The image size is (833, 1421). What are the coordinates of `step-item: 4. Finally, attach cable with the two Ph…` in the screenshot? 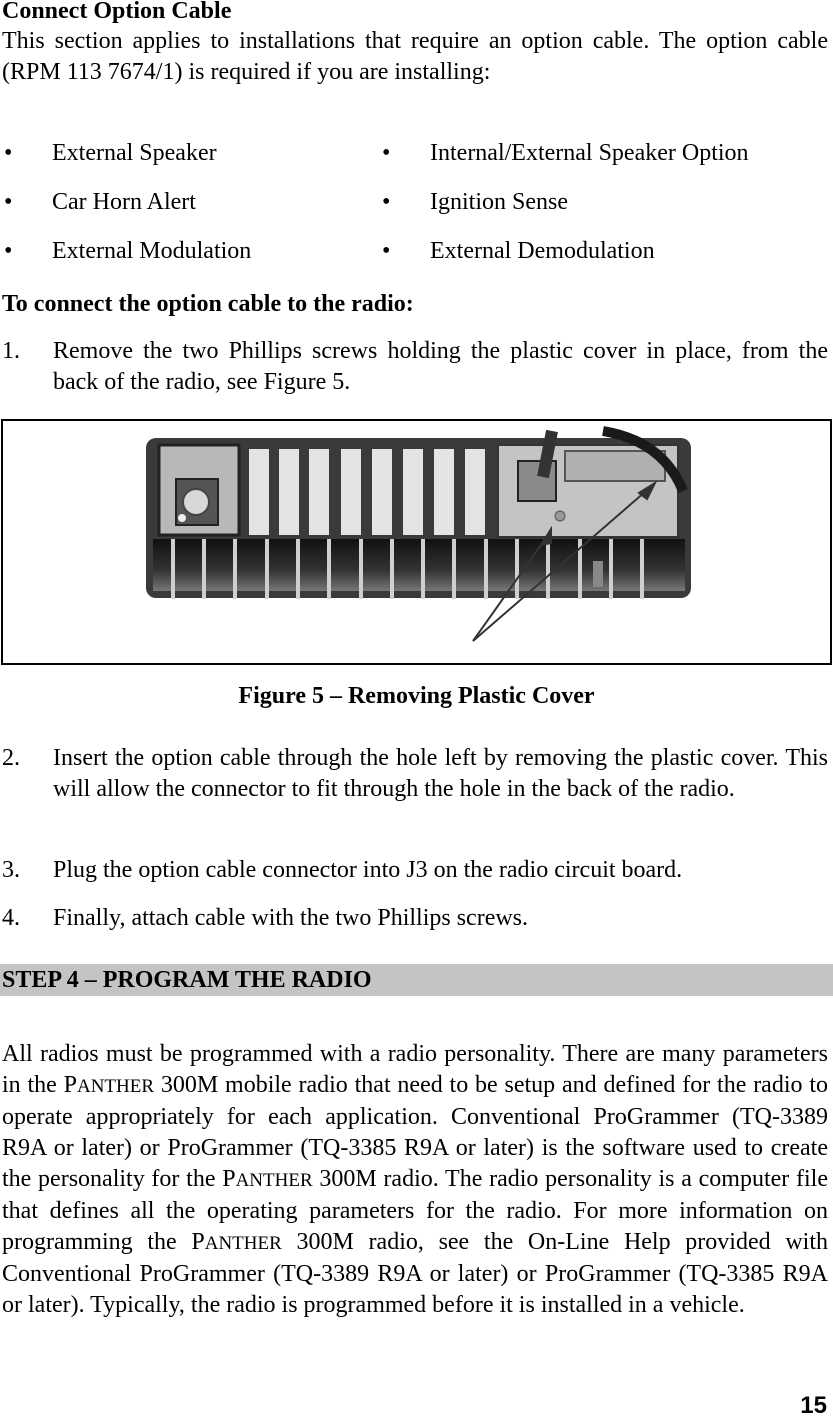 It's located at (415, 918).